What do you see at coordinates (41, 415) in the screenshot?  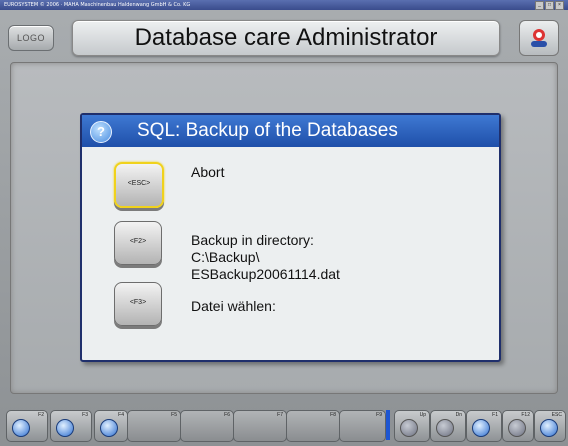 I see `fkey-label: F2` at bounding box center [41, 415].